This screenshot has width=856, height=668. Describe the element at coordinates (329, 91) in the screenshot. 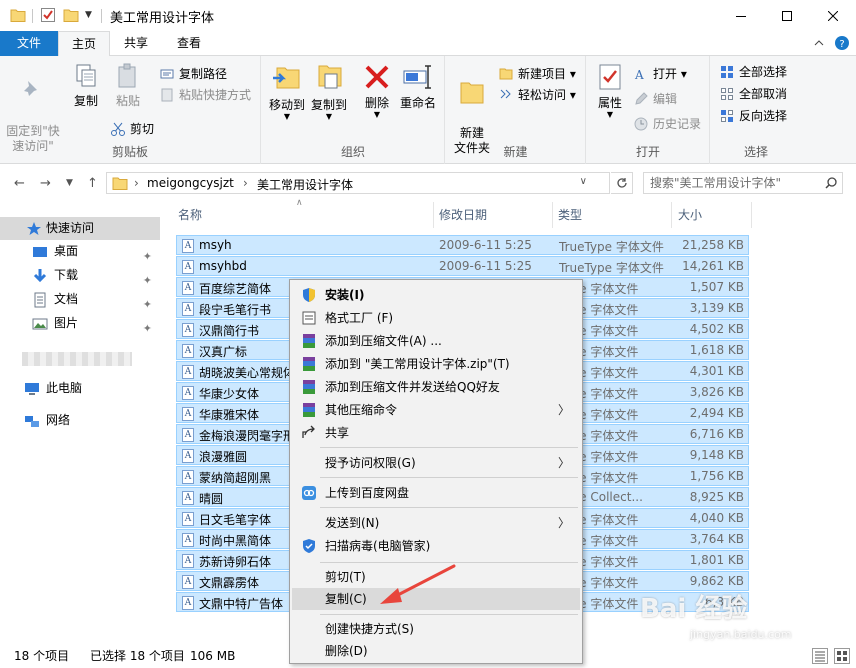

I see `copy-to-button: 复制到 ▼` at that location.